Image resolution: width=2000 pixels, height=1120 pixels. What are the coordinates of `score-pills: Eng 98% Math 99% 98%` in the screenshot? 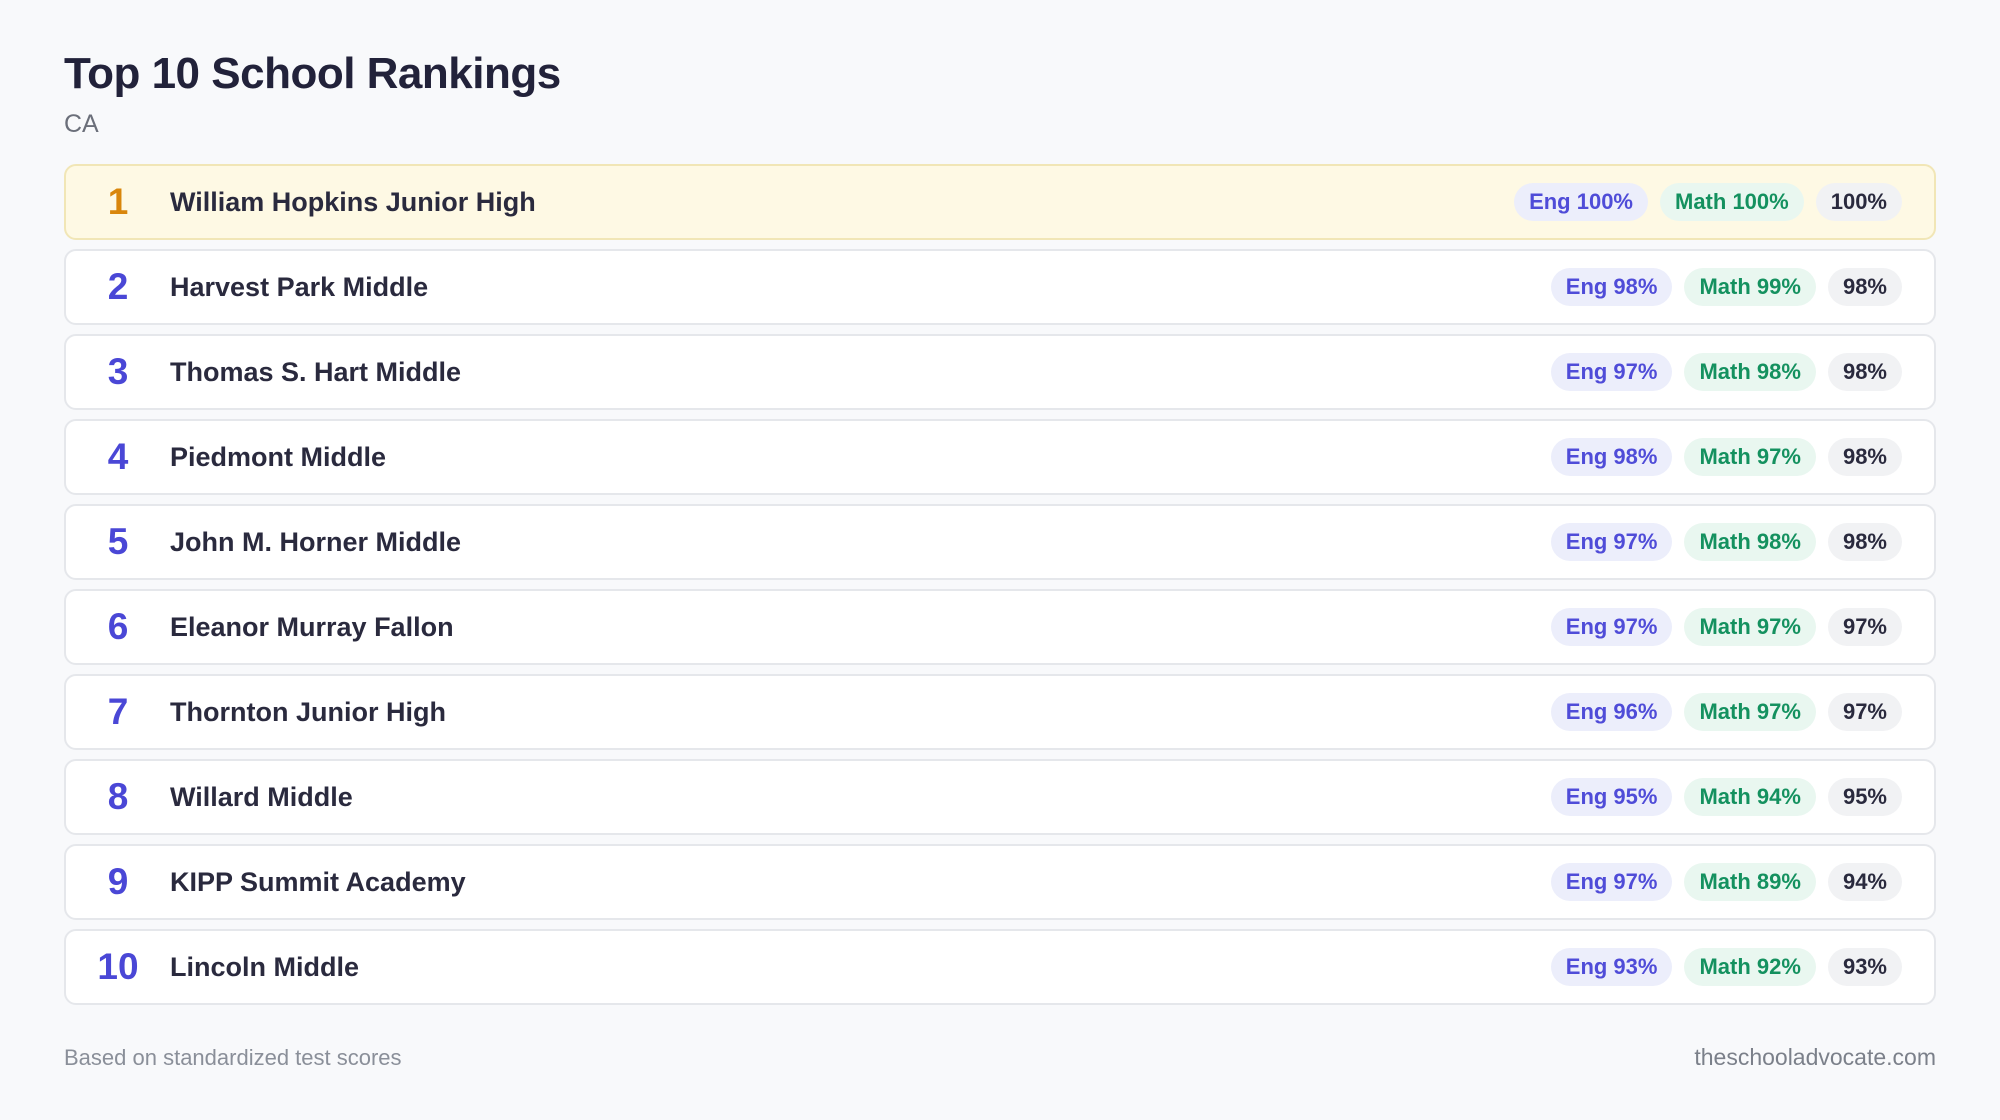 It's located at (1726, 287).